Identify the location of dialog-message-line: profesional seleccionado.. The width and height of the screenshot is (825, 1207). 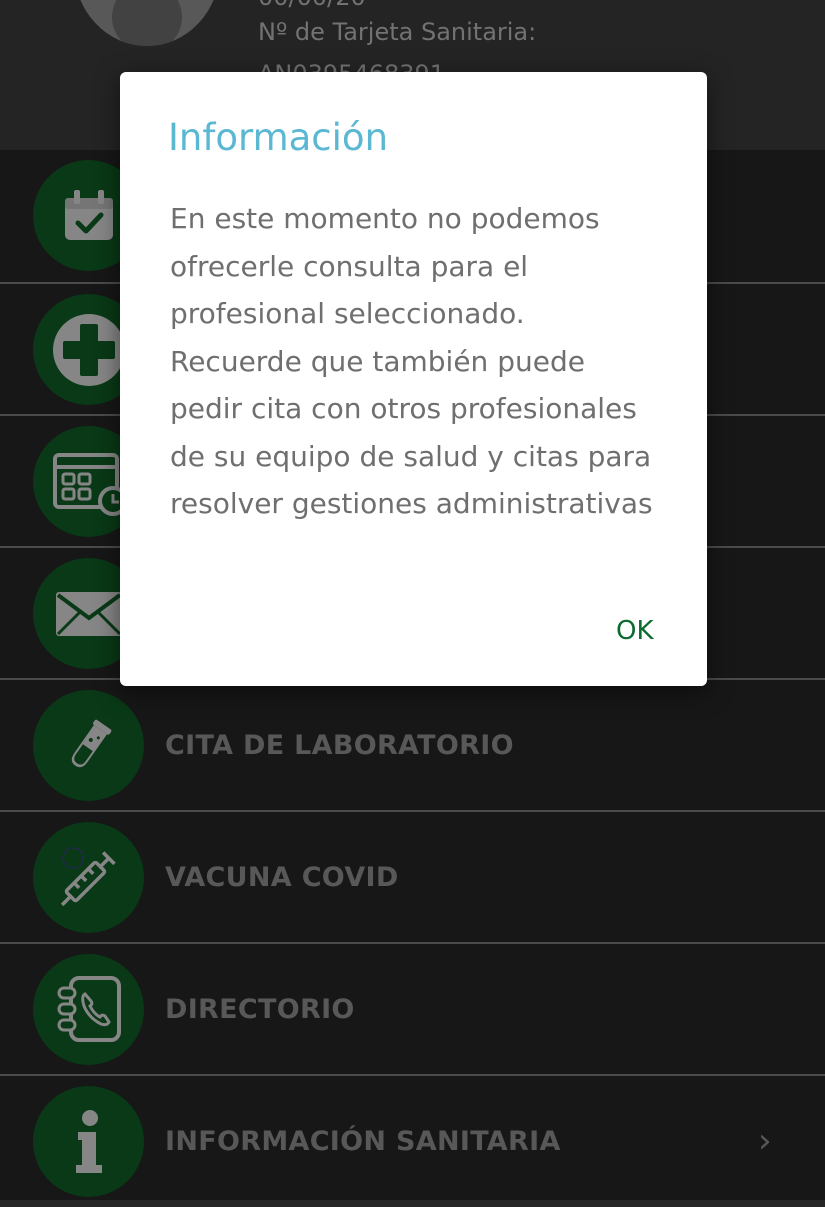
(347, 313).